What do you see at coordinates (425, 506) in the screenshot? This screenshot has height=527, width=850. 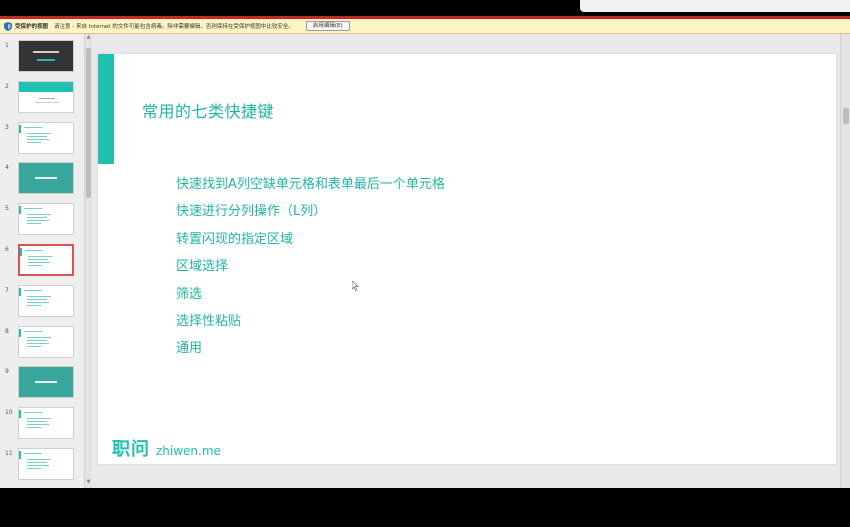 I see `bottom-letterbox` at bounding box center [425, 506].